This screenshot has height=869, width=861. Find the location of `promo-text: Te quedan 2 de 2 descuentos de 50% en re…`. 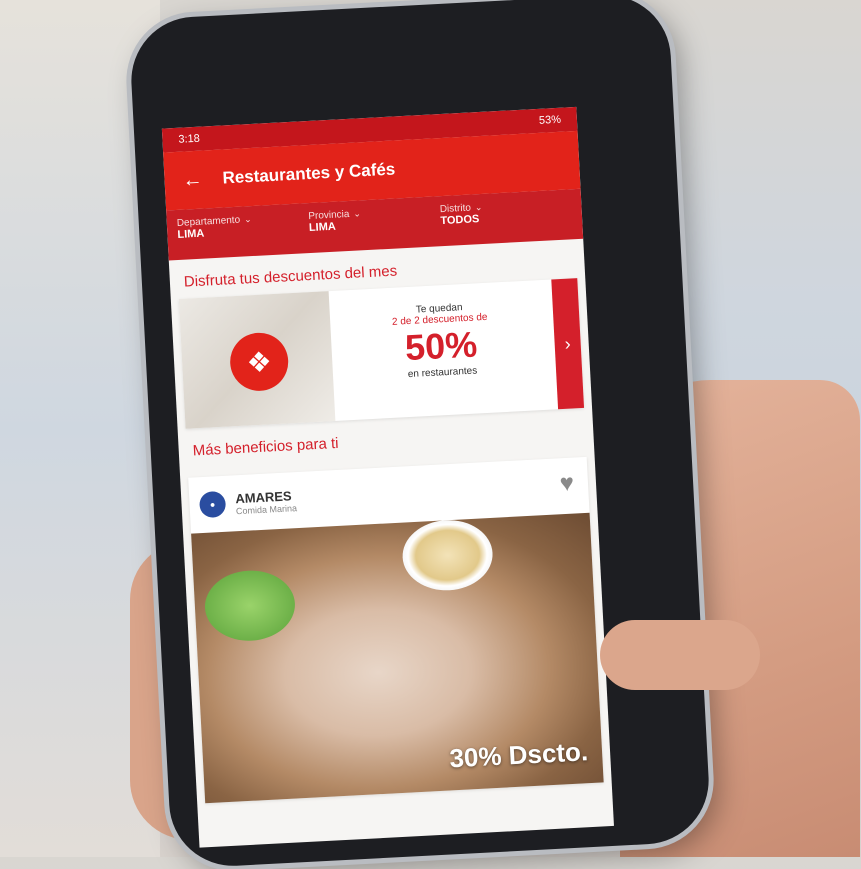

promo-text: Te quedan 2 de 2 descuentos de 50% en re… is located at coordinates (456, 349).